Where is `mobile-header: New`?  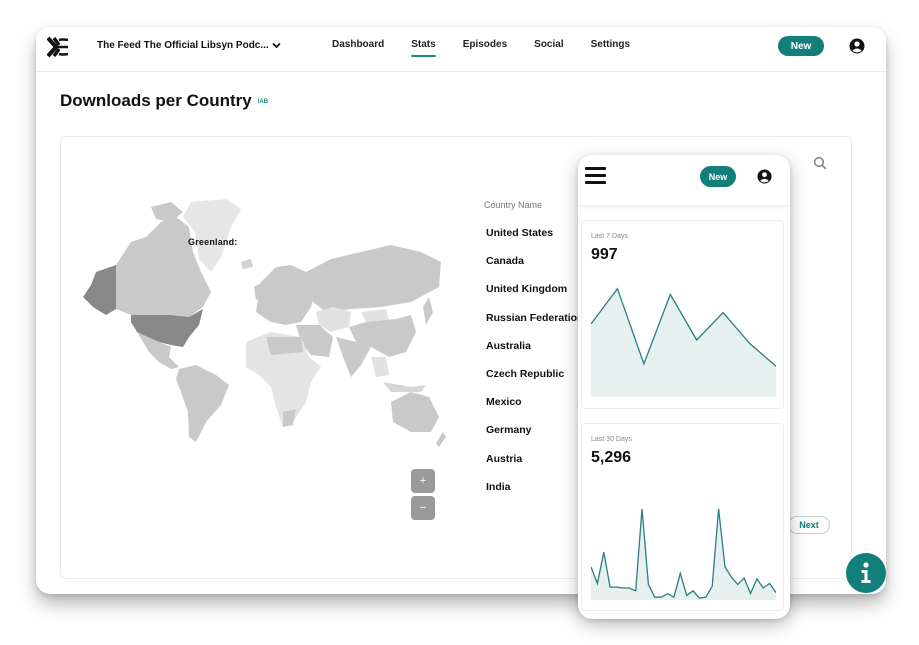 mobile-header: New is located at coordinates (684, 180).